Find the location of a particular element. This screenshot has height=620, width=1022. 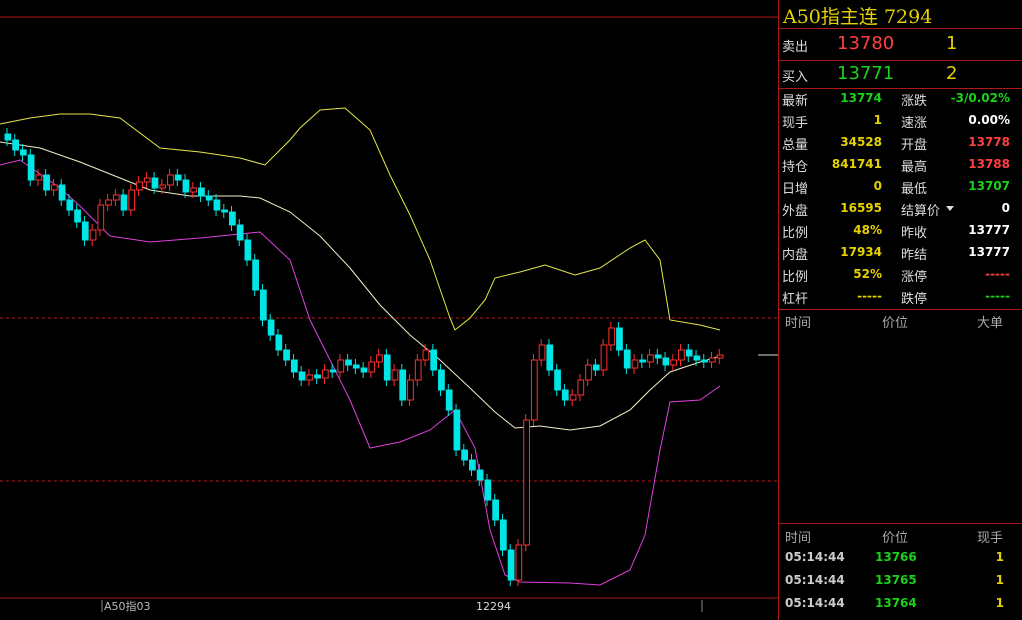

quote-label: 比例 is located at coordinates (795, 277).